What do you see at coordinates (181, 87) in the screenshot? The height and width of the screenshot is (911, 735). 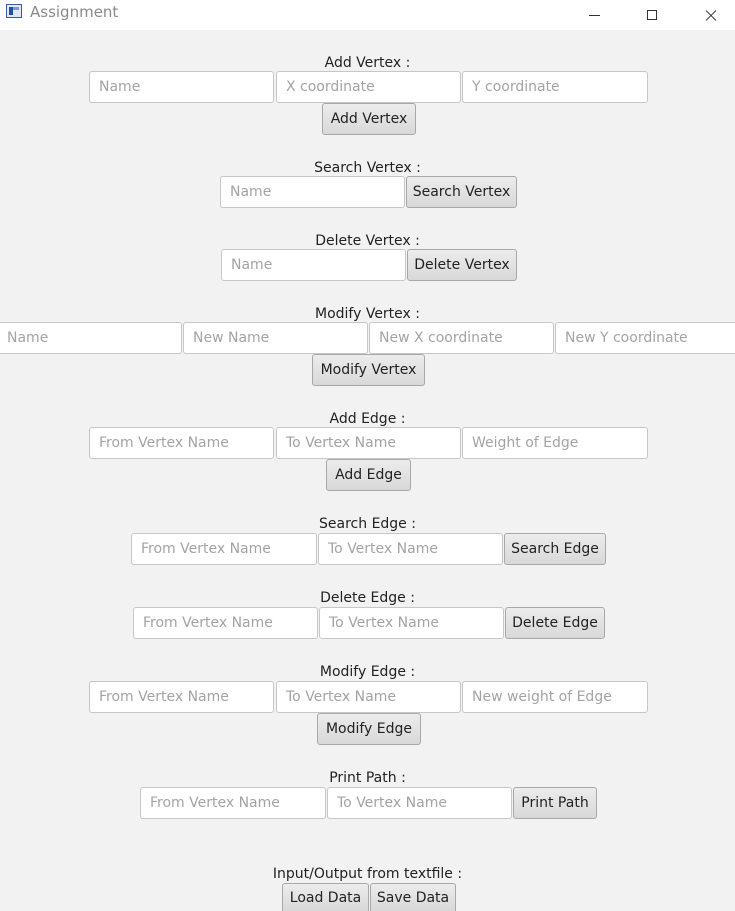 I see `add-vertex-name-input` at bounding box center [181, 87].